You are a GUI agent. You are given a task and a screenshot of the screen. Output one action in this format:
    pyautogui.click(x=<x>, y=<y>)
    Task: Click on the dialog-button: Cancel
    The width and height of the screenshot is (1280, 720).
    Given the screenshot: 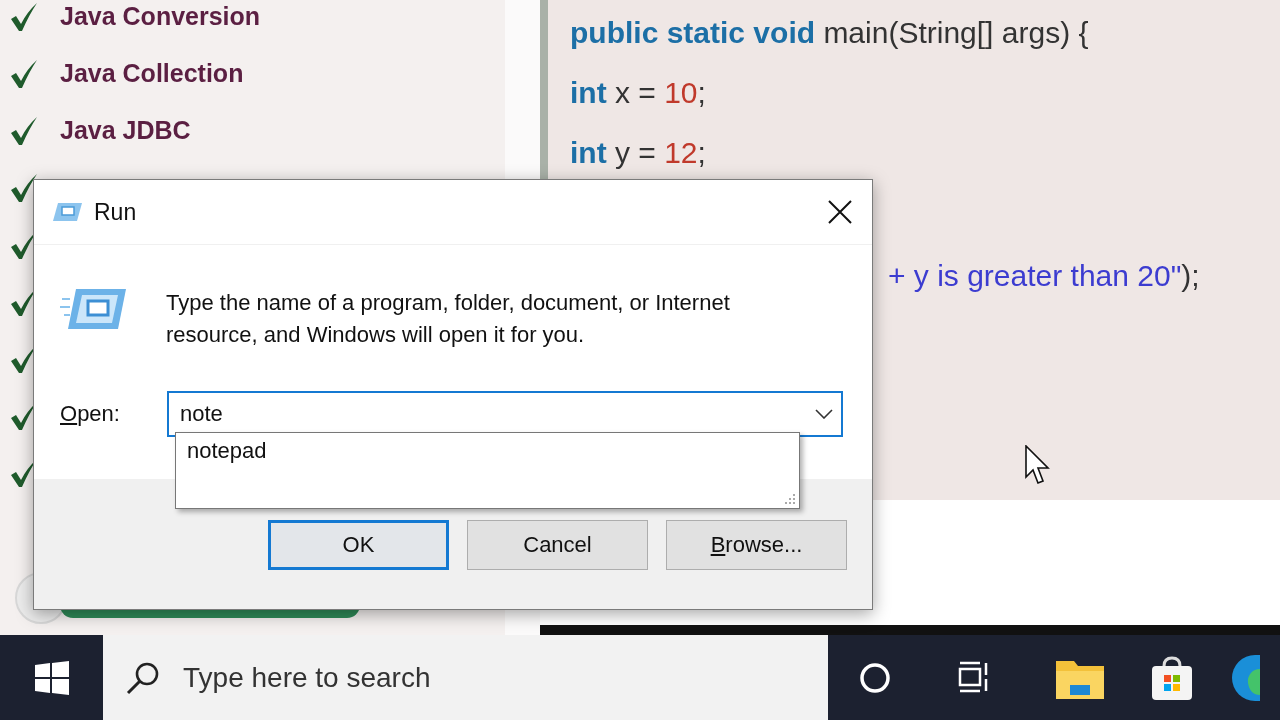 What is the action you would take?
    pyautogui.click(x=557, y=545)
    